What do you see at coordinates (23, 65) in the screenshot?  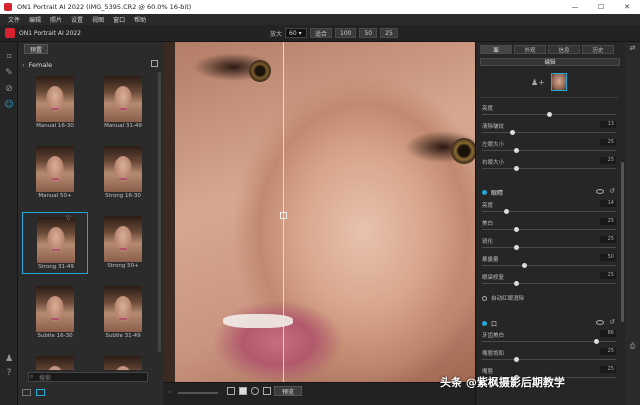 I see `chevron-left-icon: ‹` at bounding box center [23, 65].